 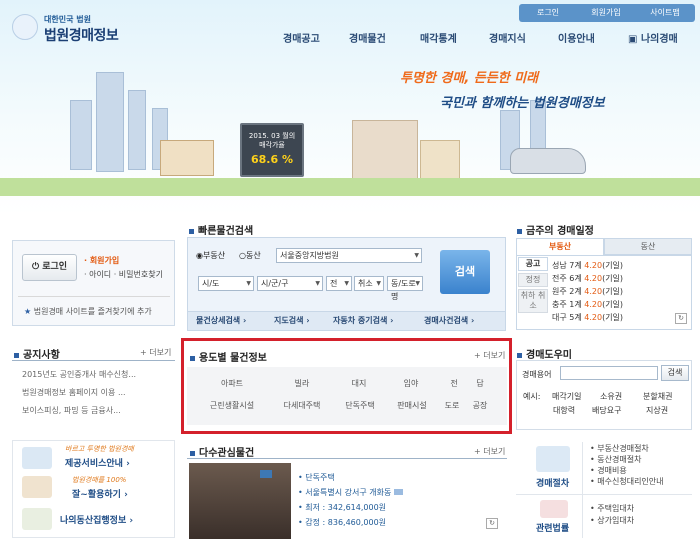 What do you see at coordinates (25, 27) in the screenshot?
I see `court-logo-icon` at bounding box center [25, 27].